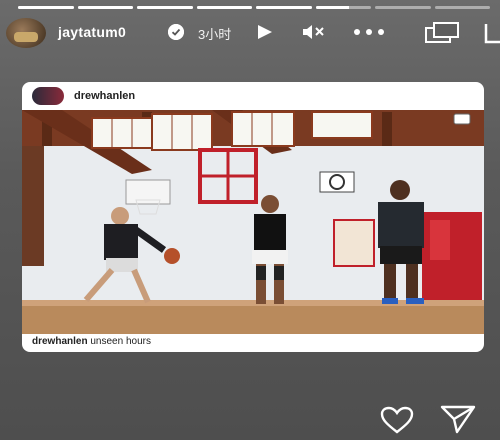 The height and width of the screenshot is (440, 500). I want to click on verified-badge-icon, so click(176, 32).